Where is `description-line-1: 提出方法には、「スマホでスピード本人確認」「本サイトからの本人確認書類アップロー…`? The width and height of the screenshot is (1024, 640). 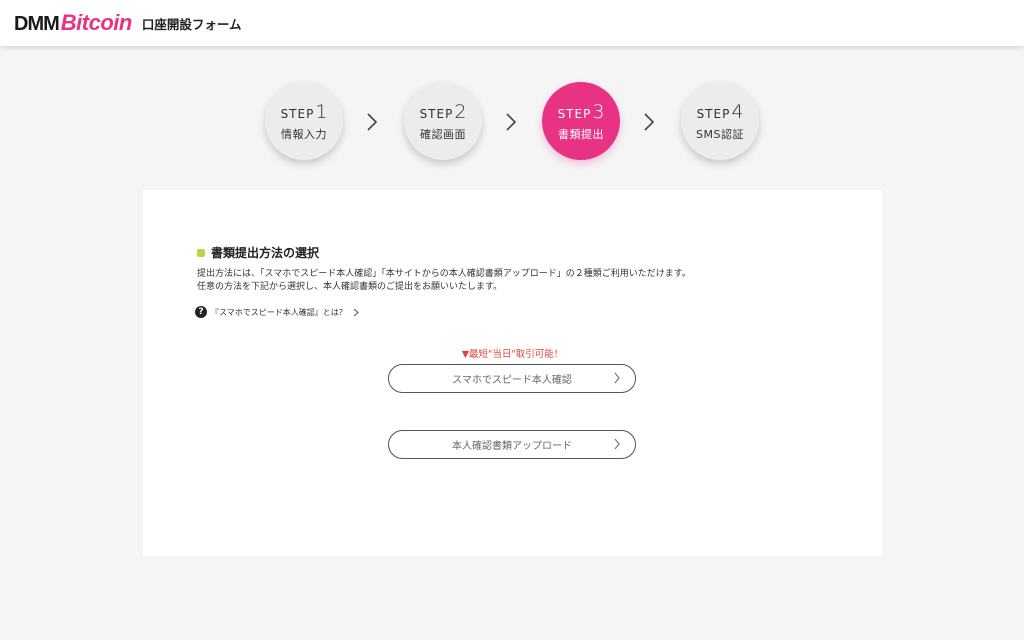 description-line-1: 提出方法には、「スマホでスピード本人確認」「本サイトからの本人確認書類アップロー… is located at coordinates (444, 274).